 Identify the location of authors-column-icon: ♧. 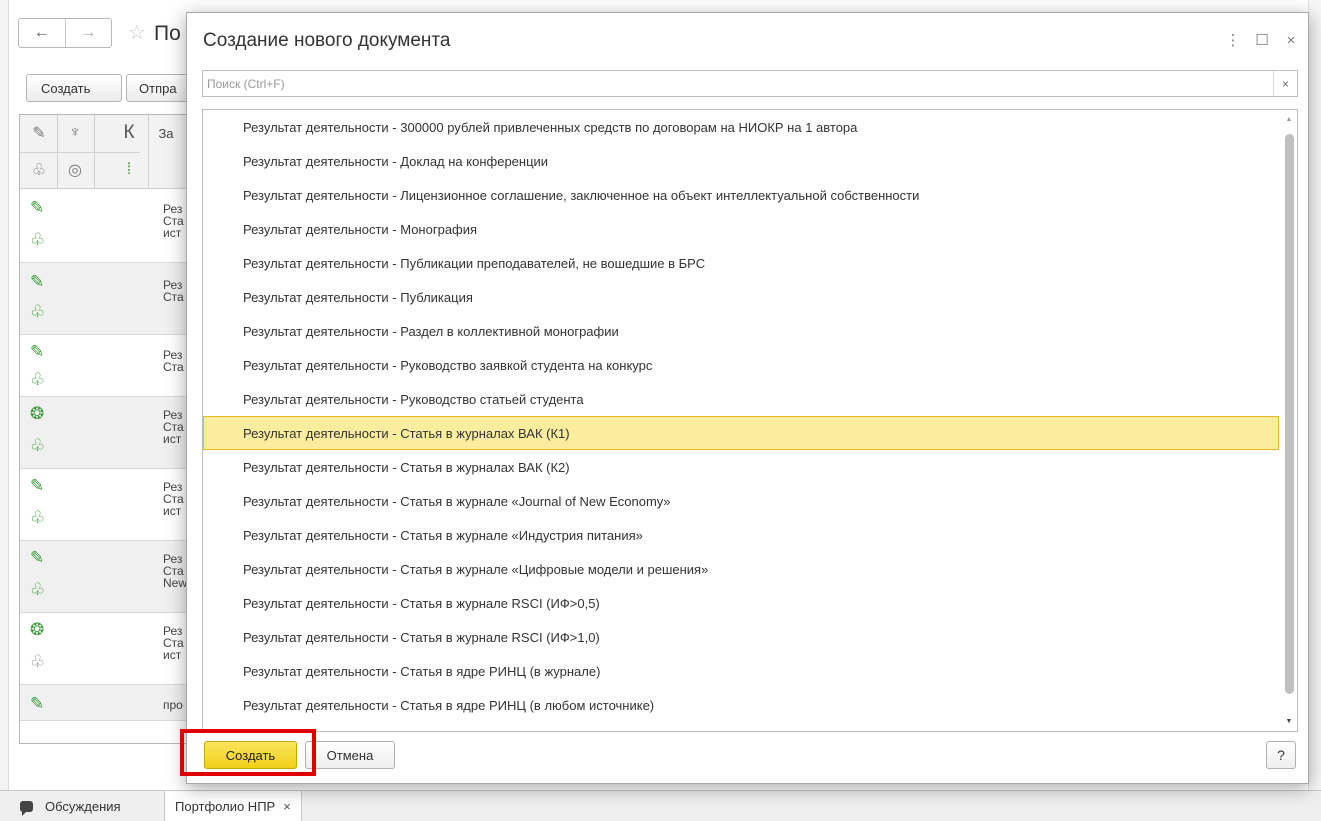
(39, 170).